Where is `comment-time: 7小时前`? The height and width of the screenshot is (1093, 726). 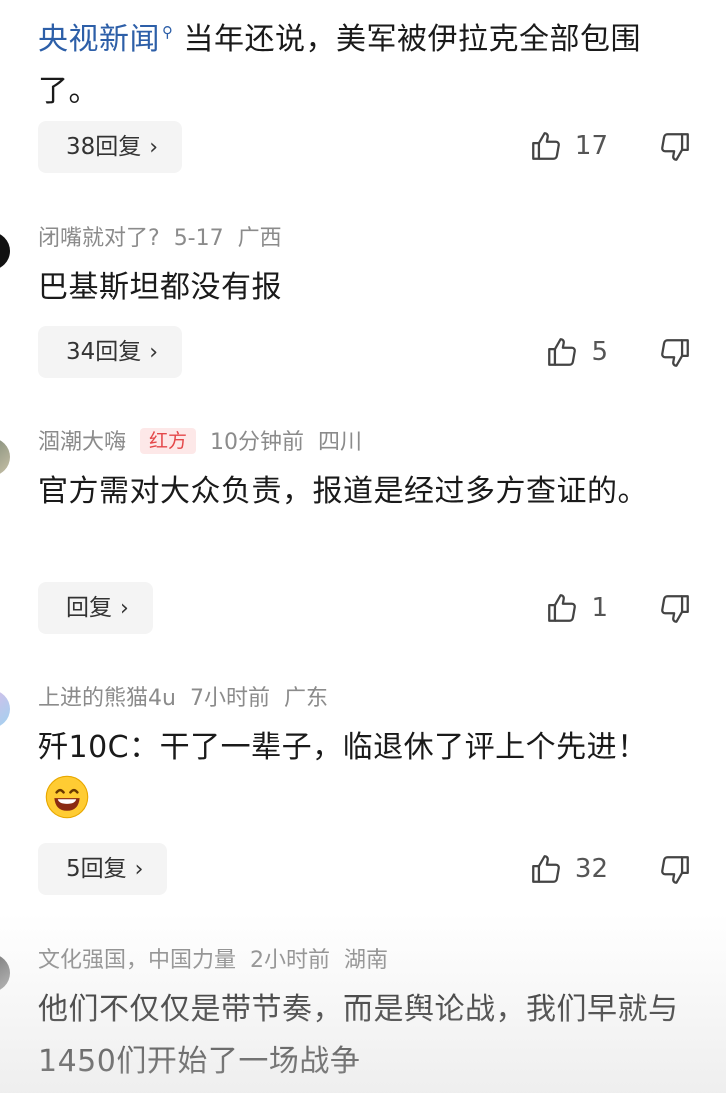 comment-time: 7小时前 is located at coordinates (229, 698).